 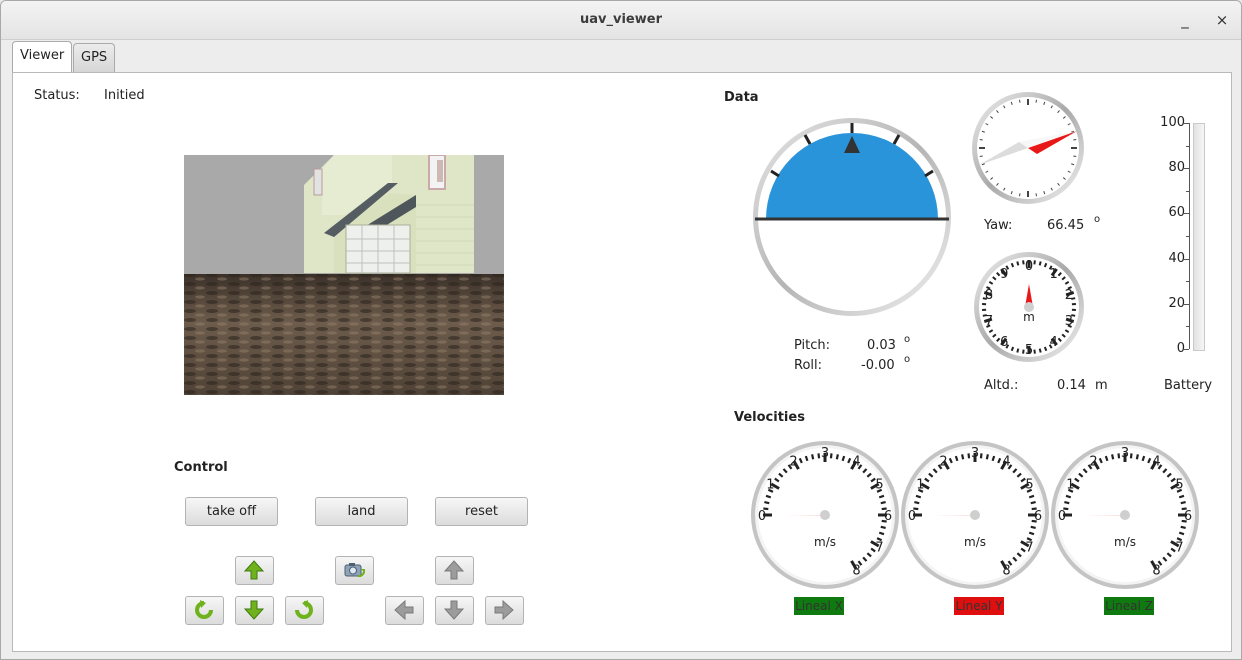 I want to click on altimeter-digit: 6, so click(x=1004, y=342).